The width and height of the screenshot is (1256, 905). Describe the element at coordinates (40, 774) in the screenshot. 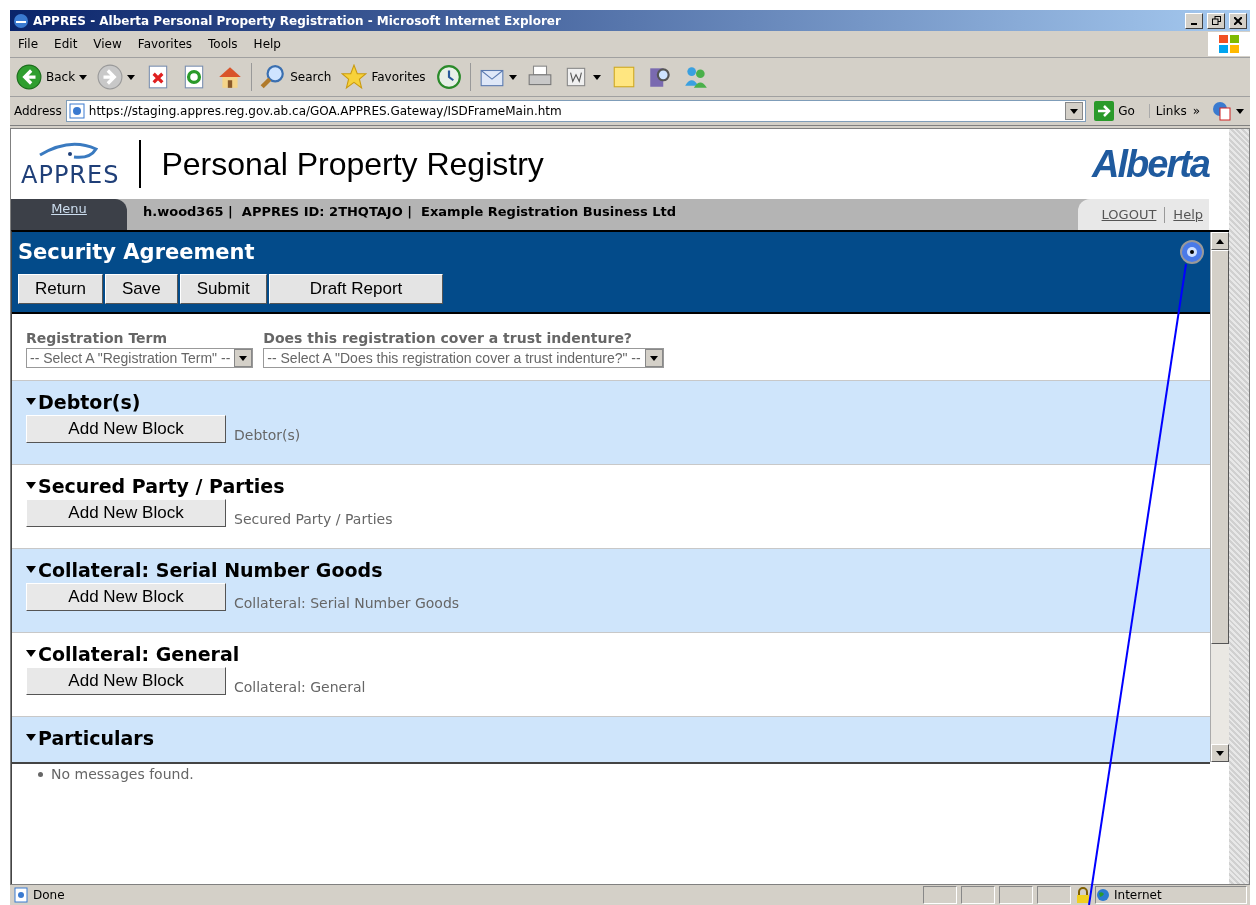

I see `bullet-icon` at that location.